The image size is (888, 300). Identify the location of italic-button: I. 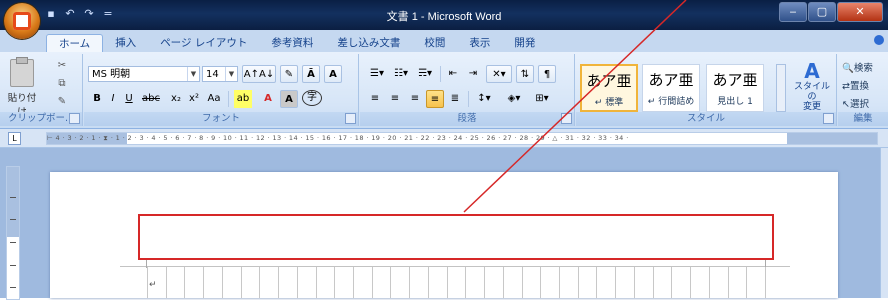
(113, 99).